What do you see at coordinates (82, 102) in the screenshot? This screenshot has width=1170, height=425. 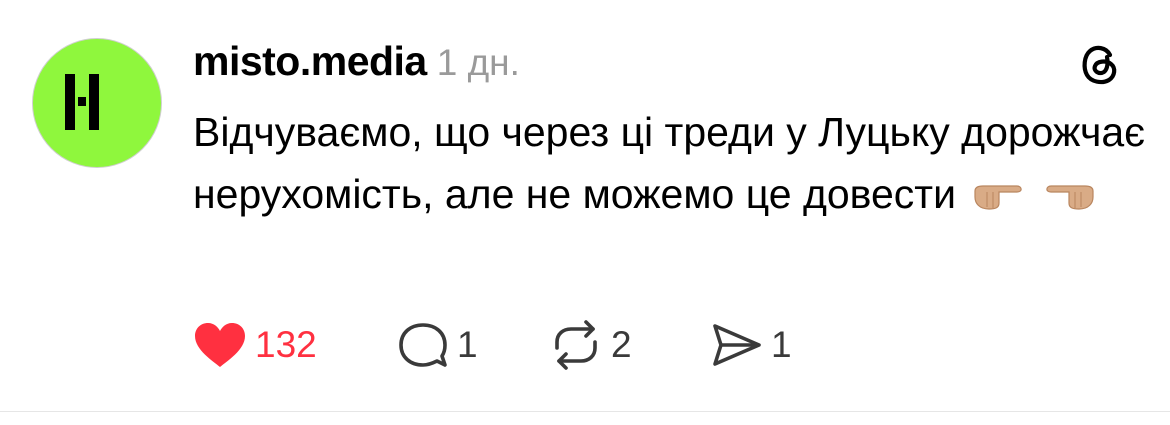 I see `misto-logo-icon` at bounding box center [82, 102].